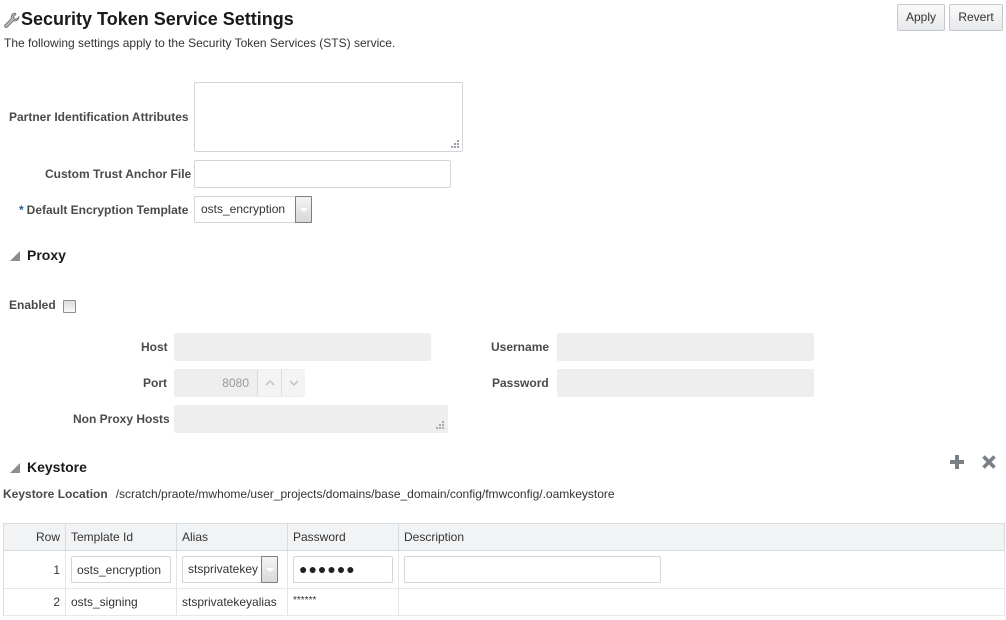 The width and height of the screenshot is (1006, 620). Describe the element at coordinates (121, 419) in the screenshot. I see `non-proxy-hosts-label: Non Proxy Hosts` at that location.